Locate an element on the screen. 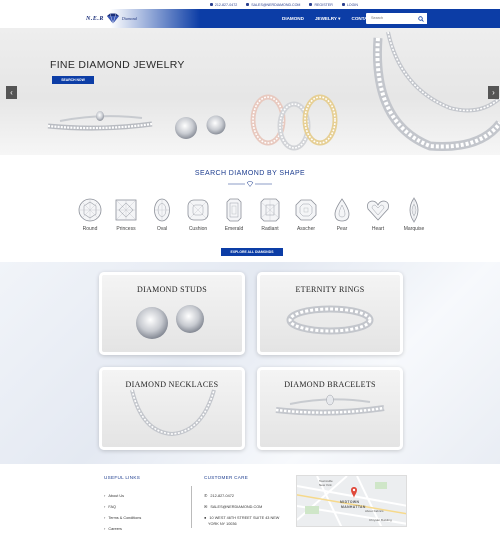  pear-diamond-icon is located at coordinates (342, 210).